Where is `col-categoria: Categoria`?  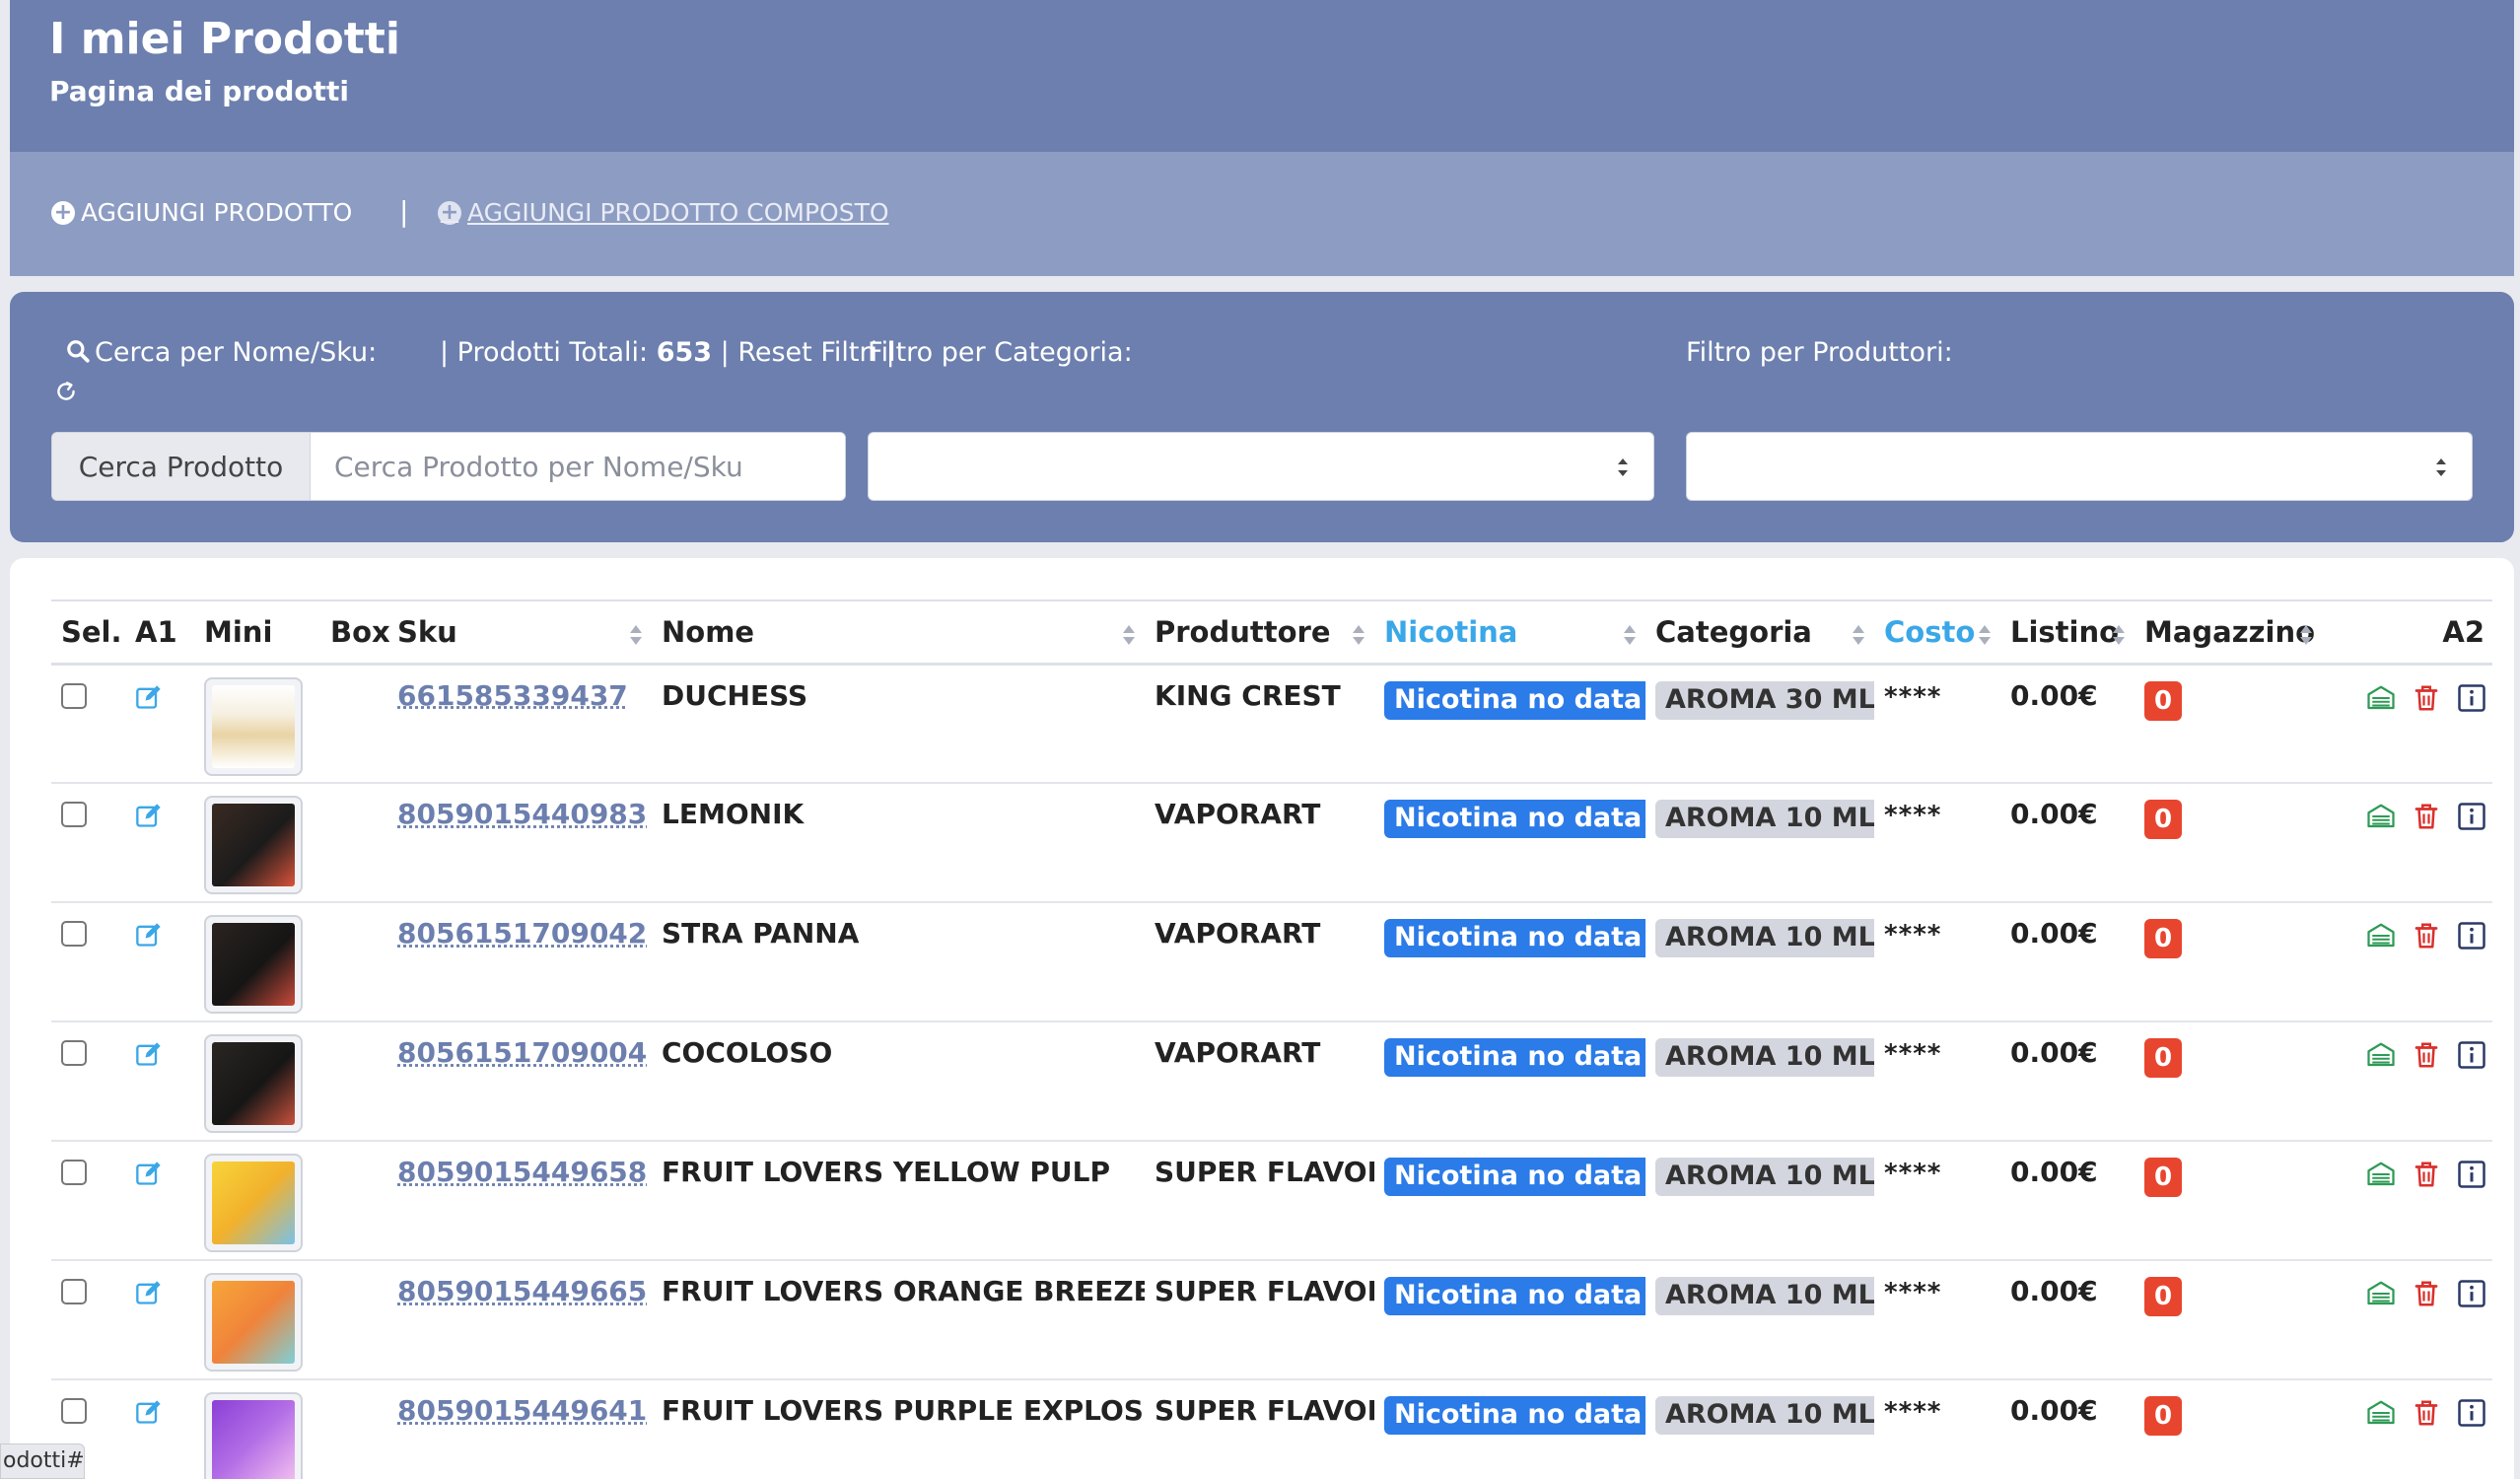 col-categoria: Categoria is located at coordinates (1759, 632).